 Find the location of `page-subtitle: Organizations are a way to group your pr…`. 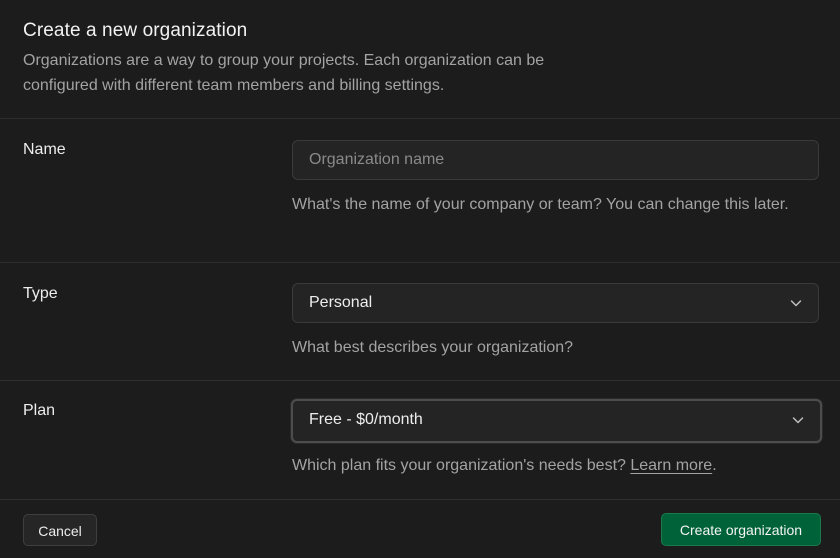

page-subtitle: Organizations are a way to group your pr… is located at coordinates (284, 73).